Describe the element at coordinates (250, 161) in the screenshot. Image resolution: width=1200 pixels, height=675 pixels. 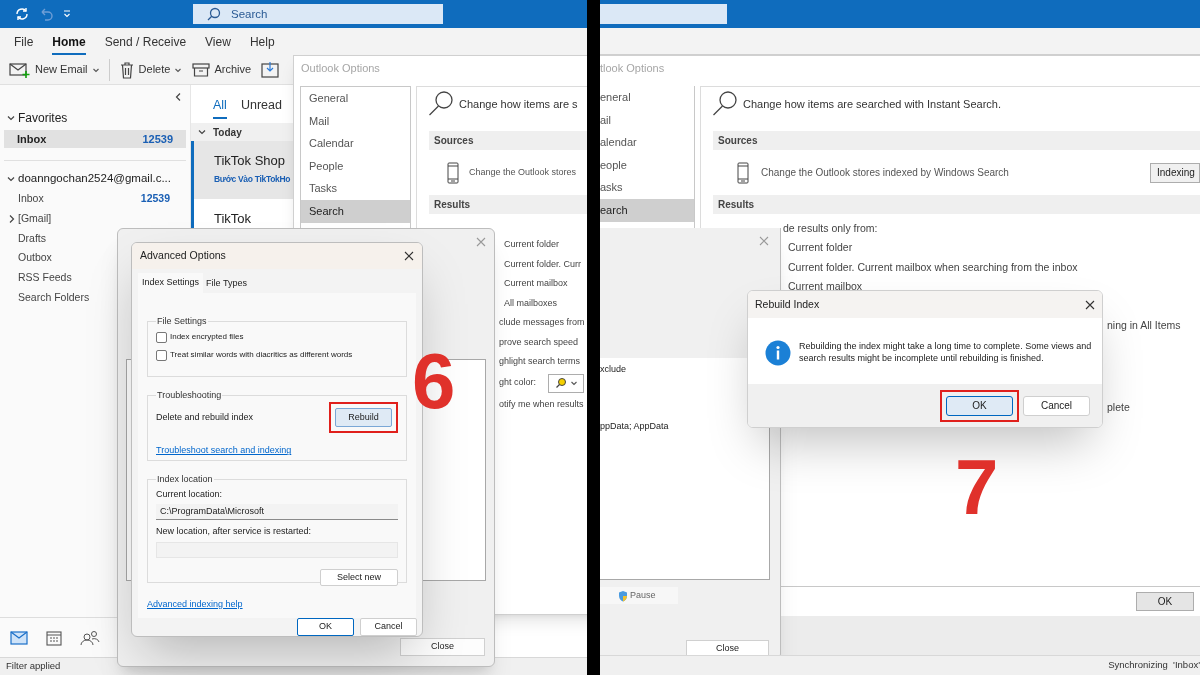
I see `sender-name: TikTok Shop` at that location.